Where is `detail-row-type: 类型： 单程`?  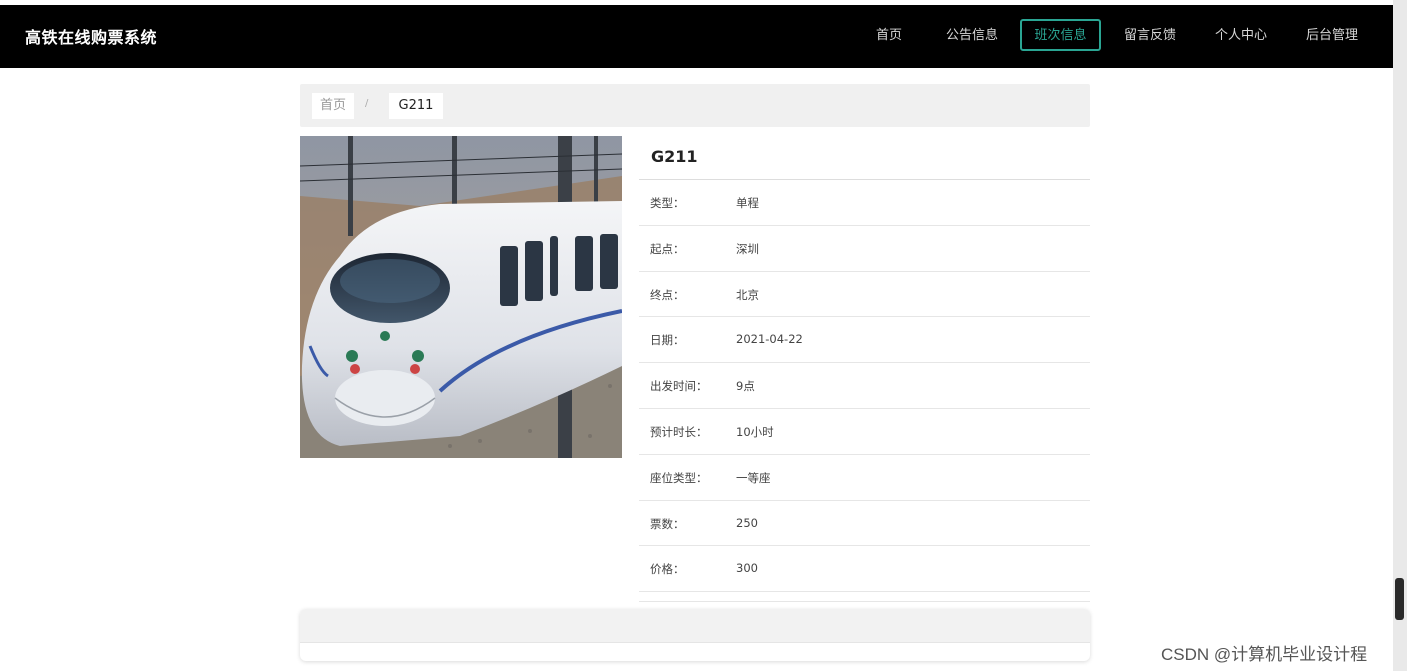
detail-row-type: 类型： 单程 is located at coordinates (864, 203).